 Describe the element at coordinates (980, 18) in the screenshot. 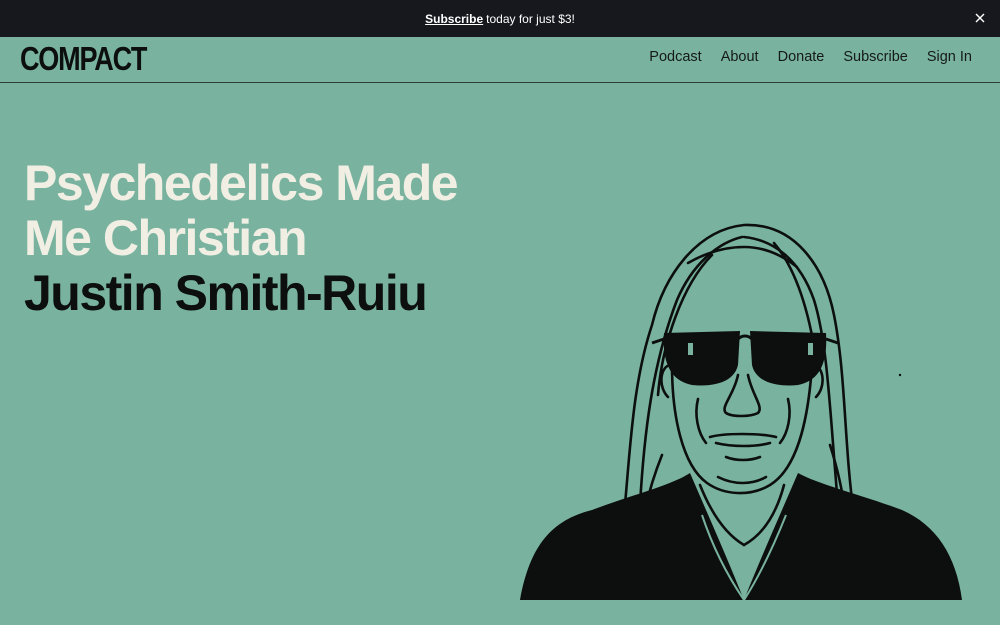

I see `close-icon` at that location.